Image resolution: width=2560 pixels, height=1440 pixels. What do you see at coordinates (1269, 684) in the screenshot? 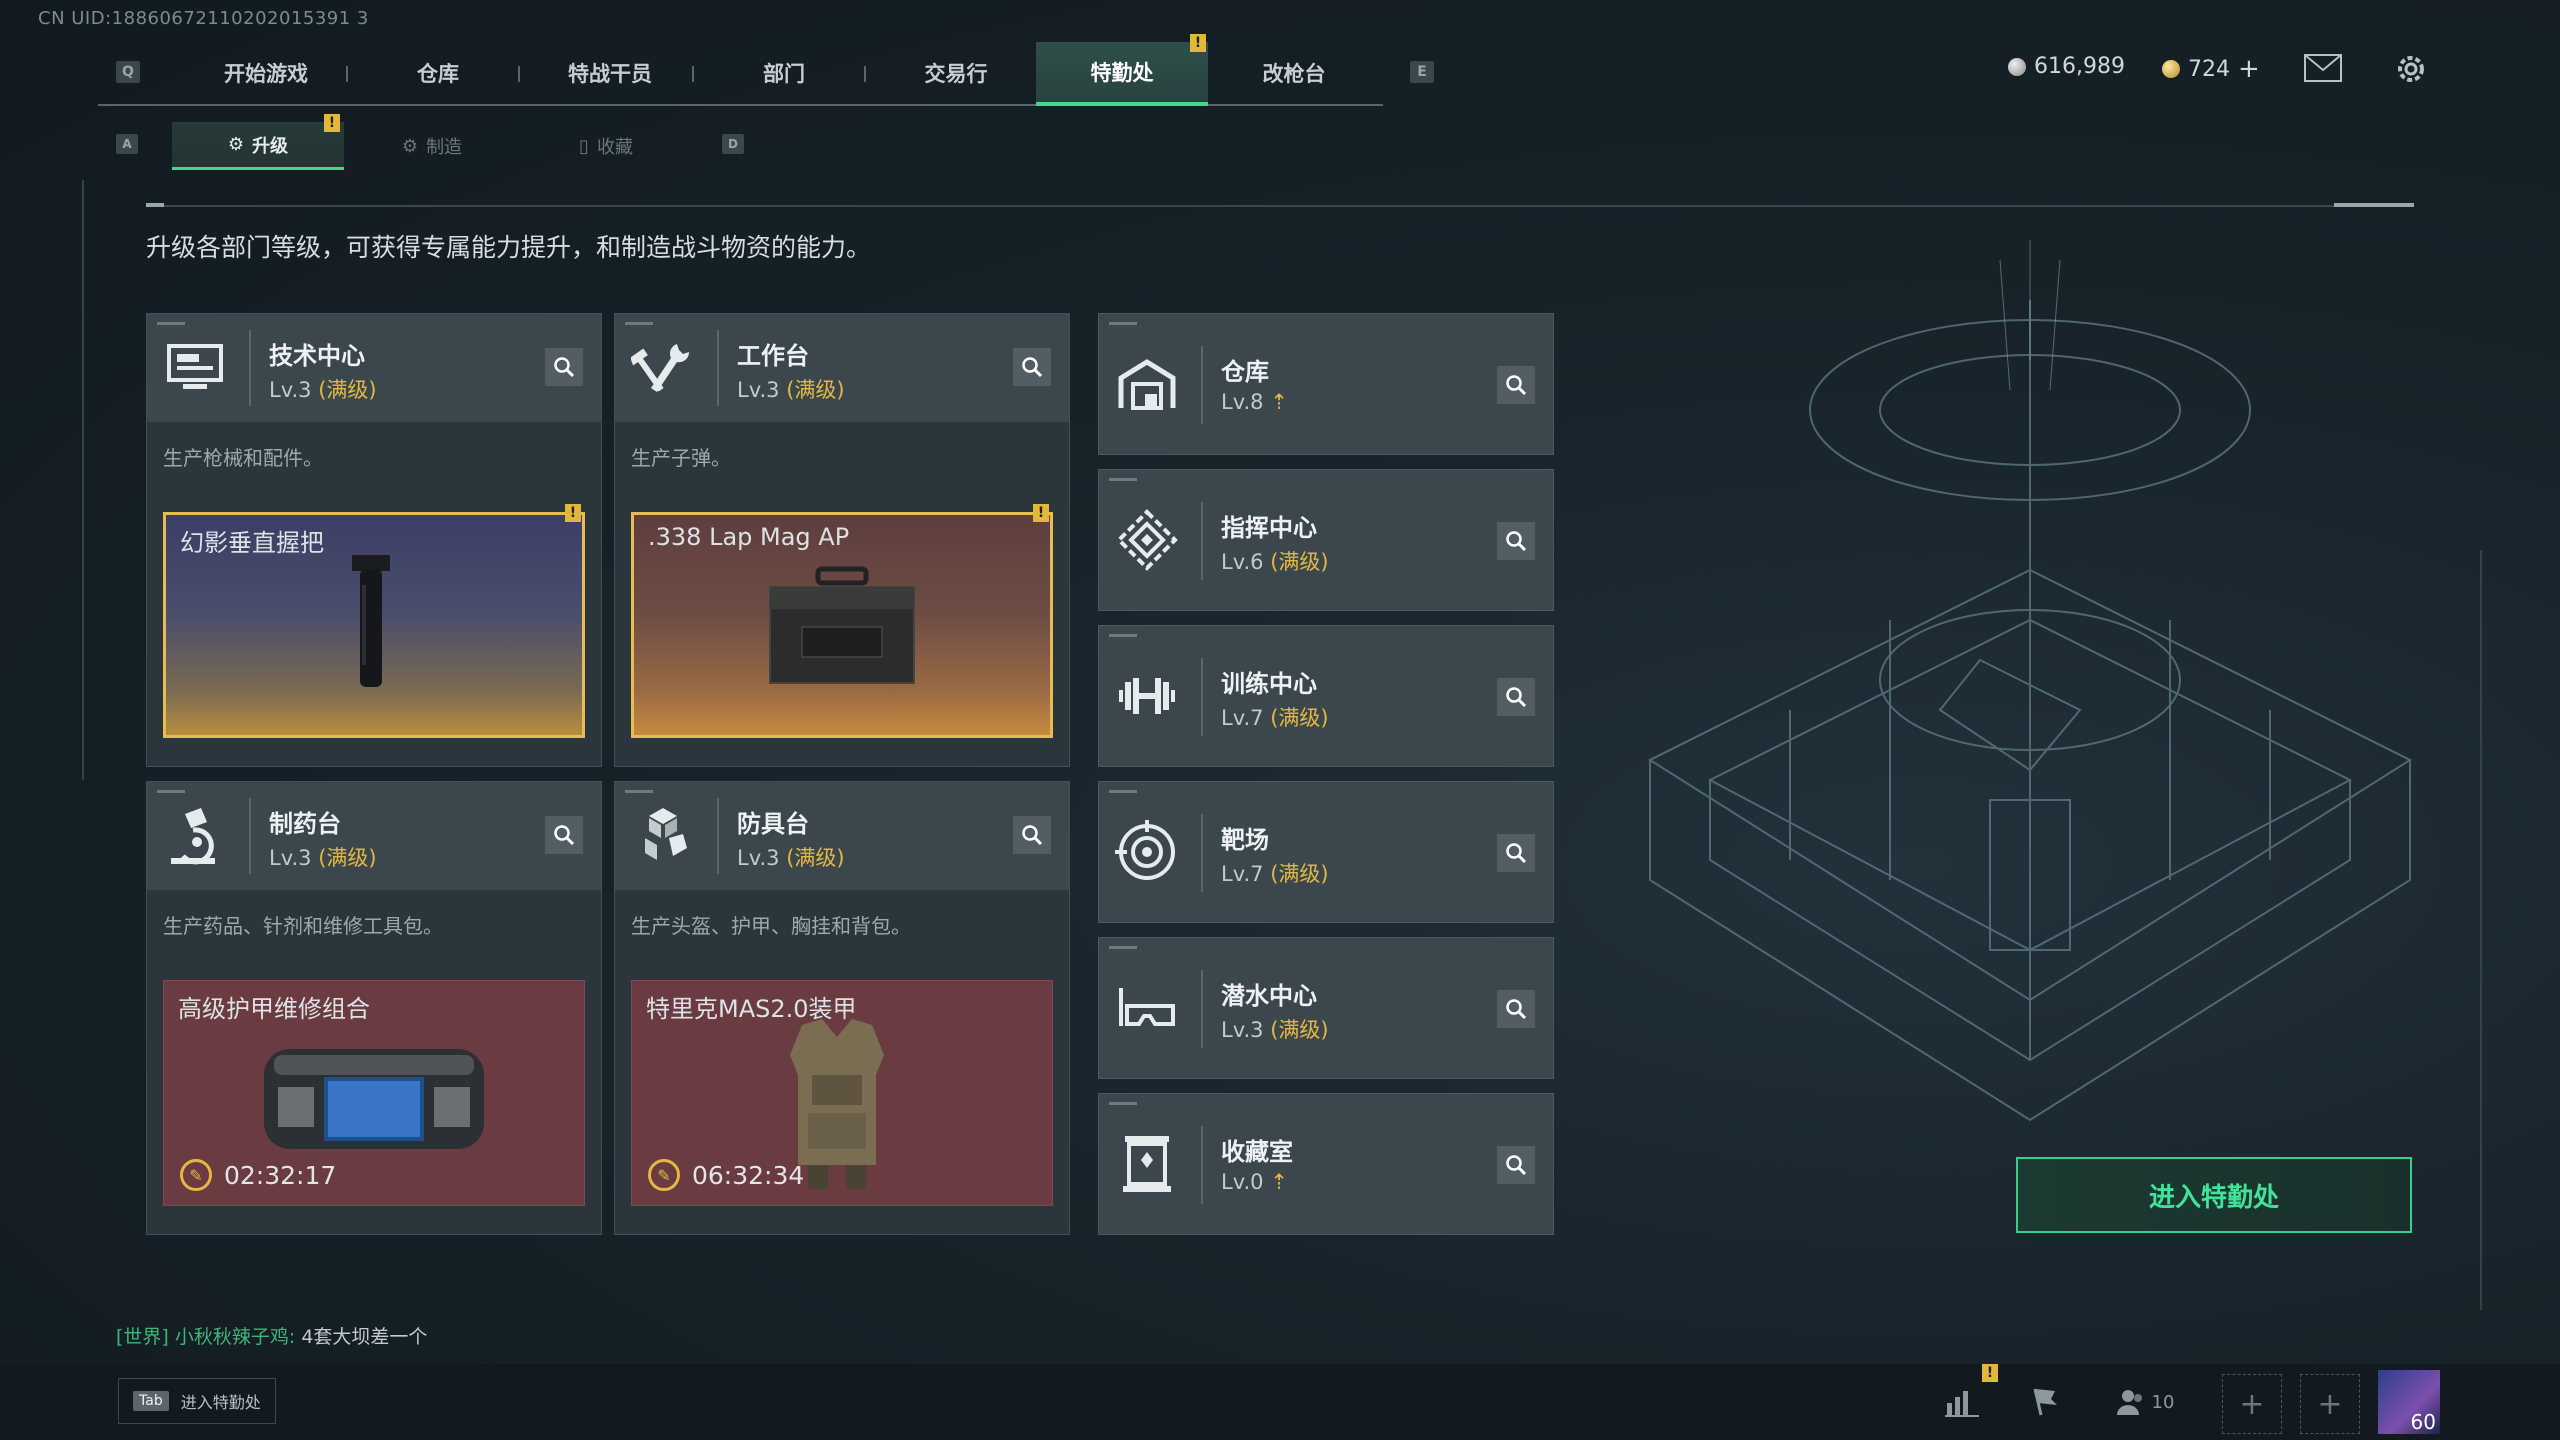
I see `card-title: 训练中心` at bounding box center [1269, 684].